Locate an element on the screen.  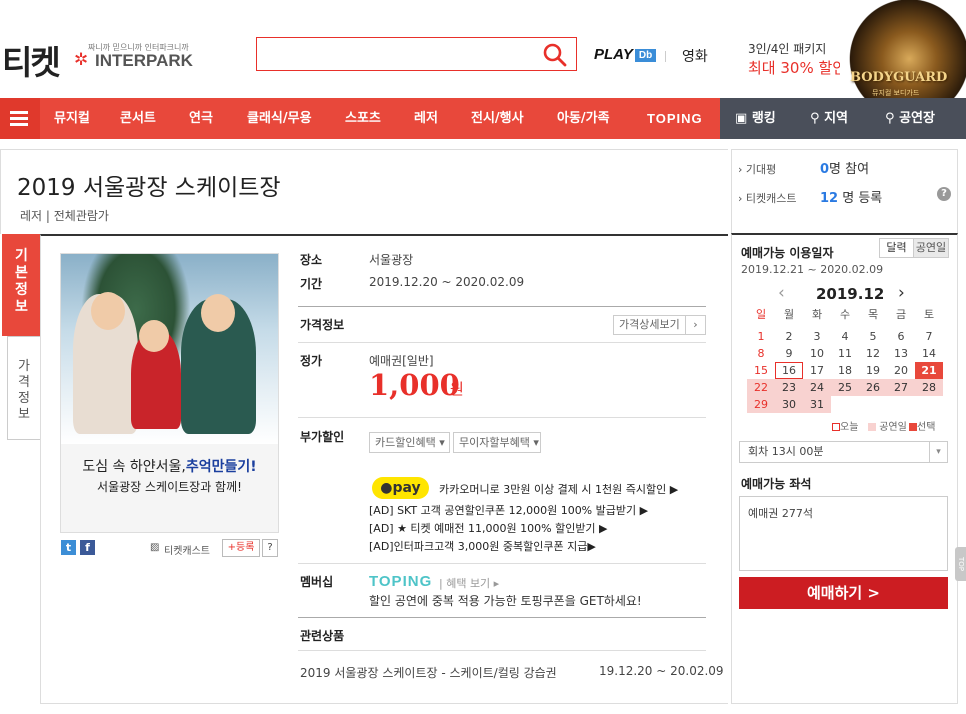
movie-link: 영화 is located at coordinates (695, 56).